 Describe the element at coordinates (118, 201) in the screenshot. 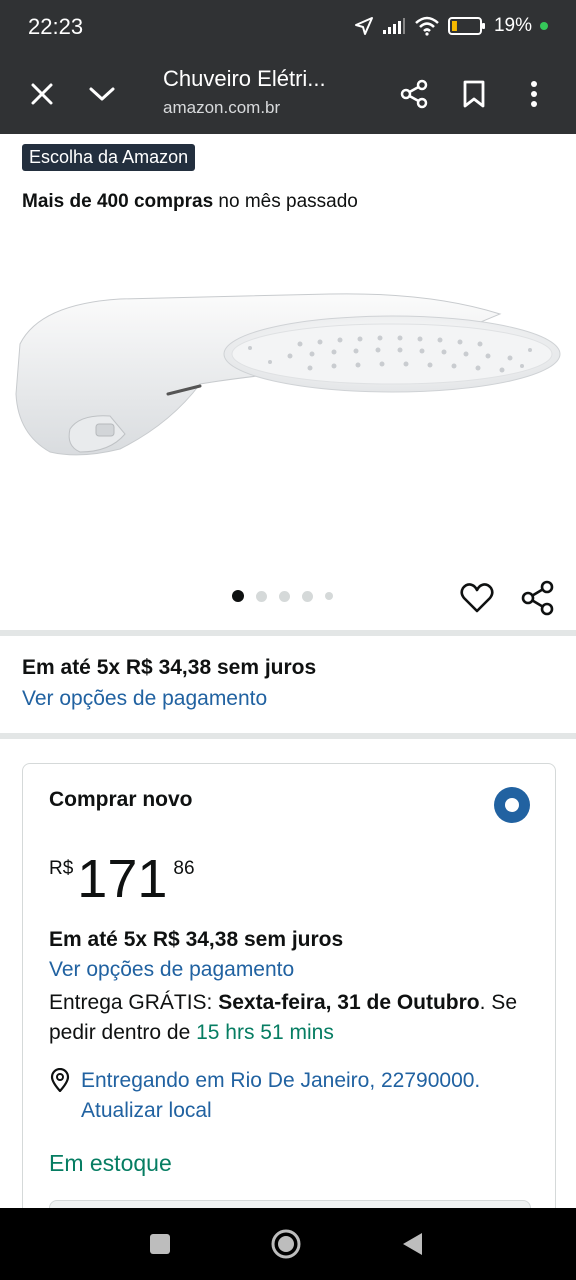

I see `purchase-count-bold: Mais de 400 compras` at that location.